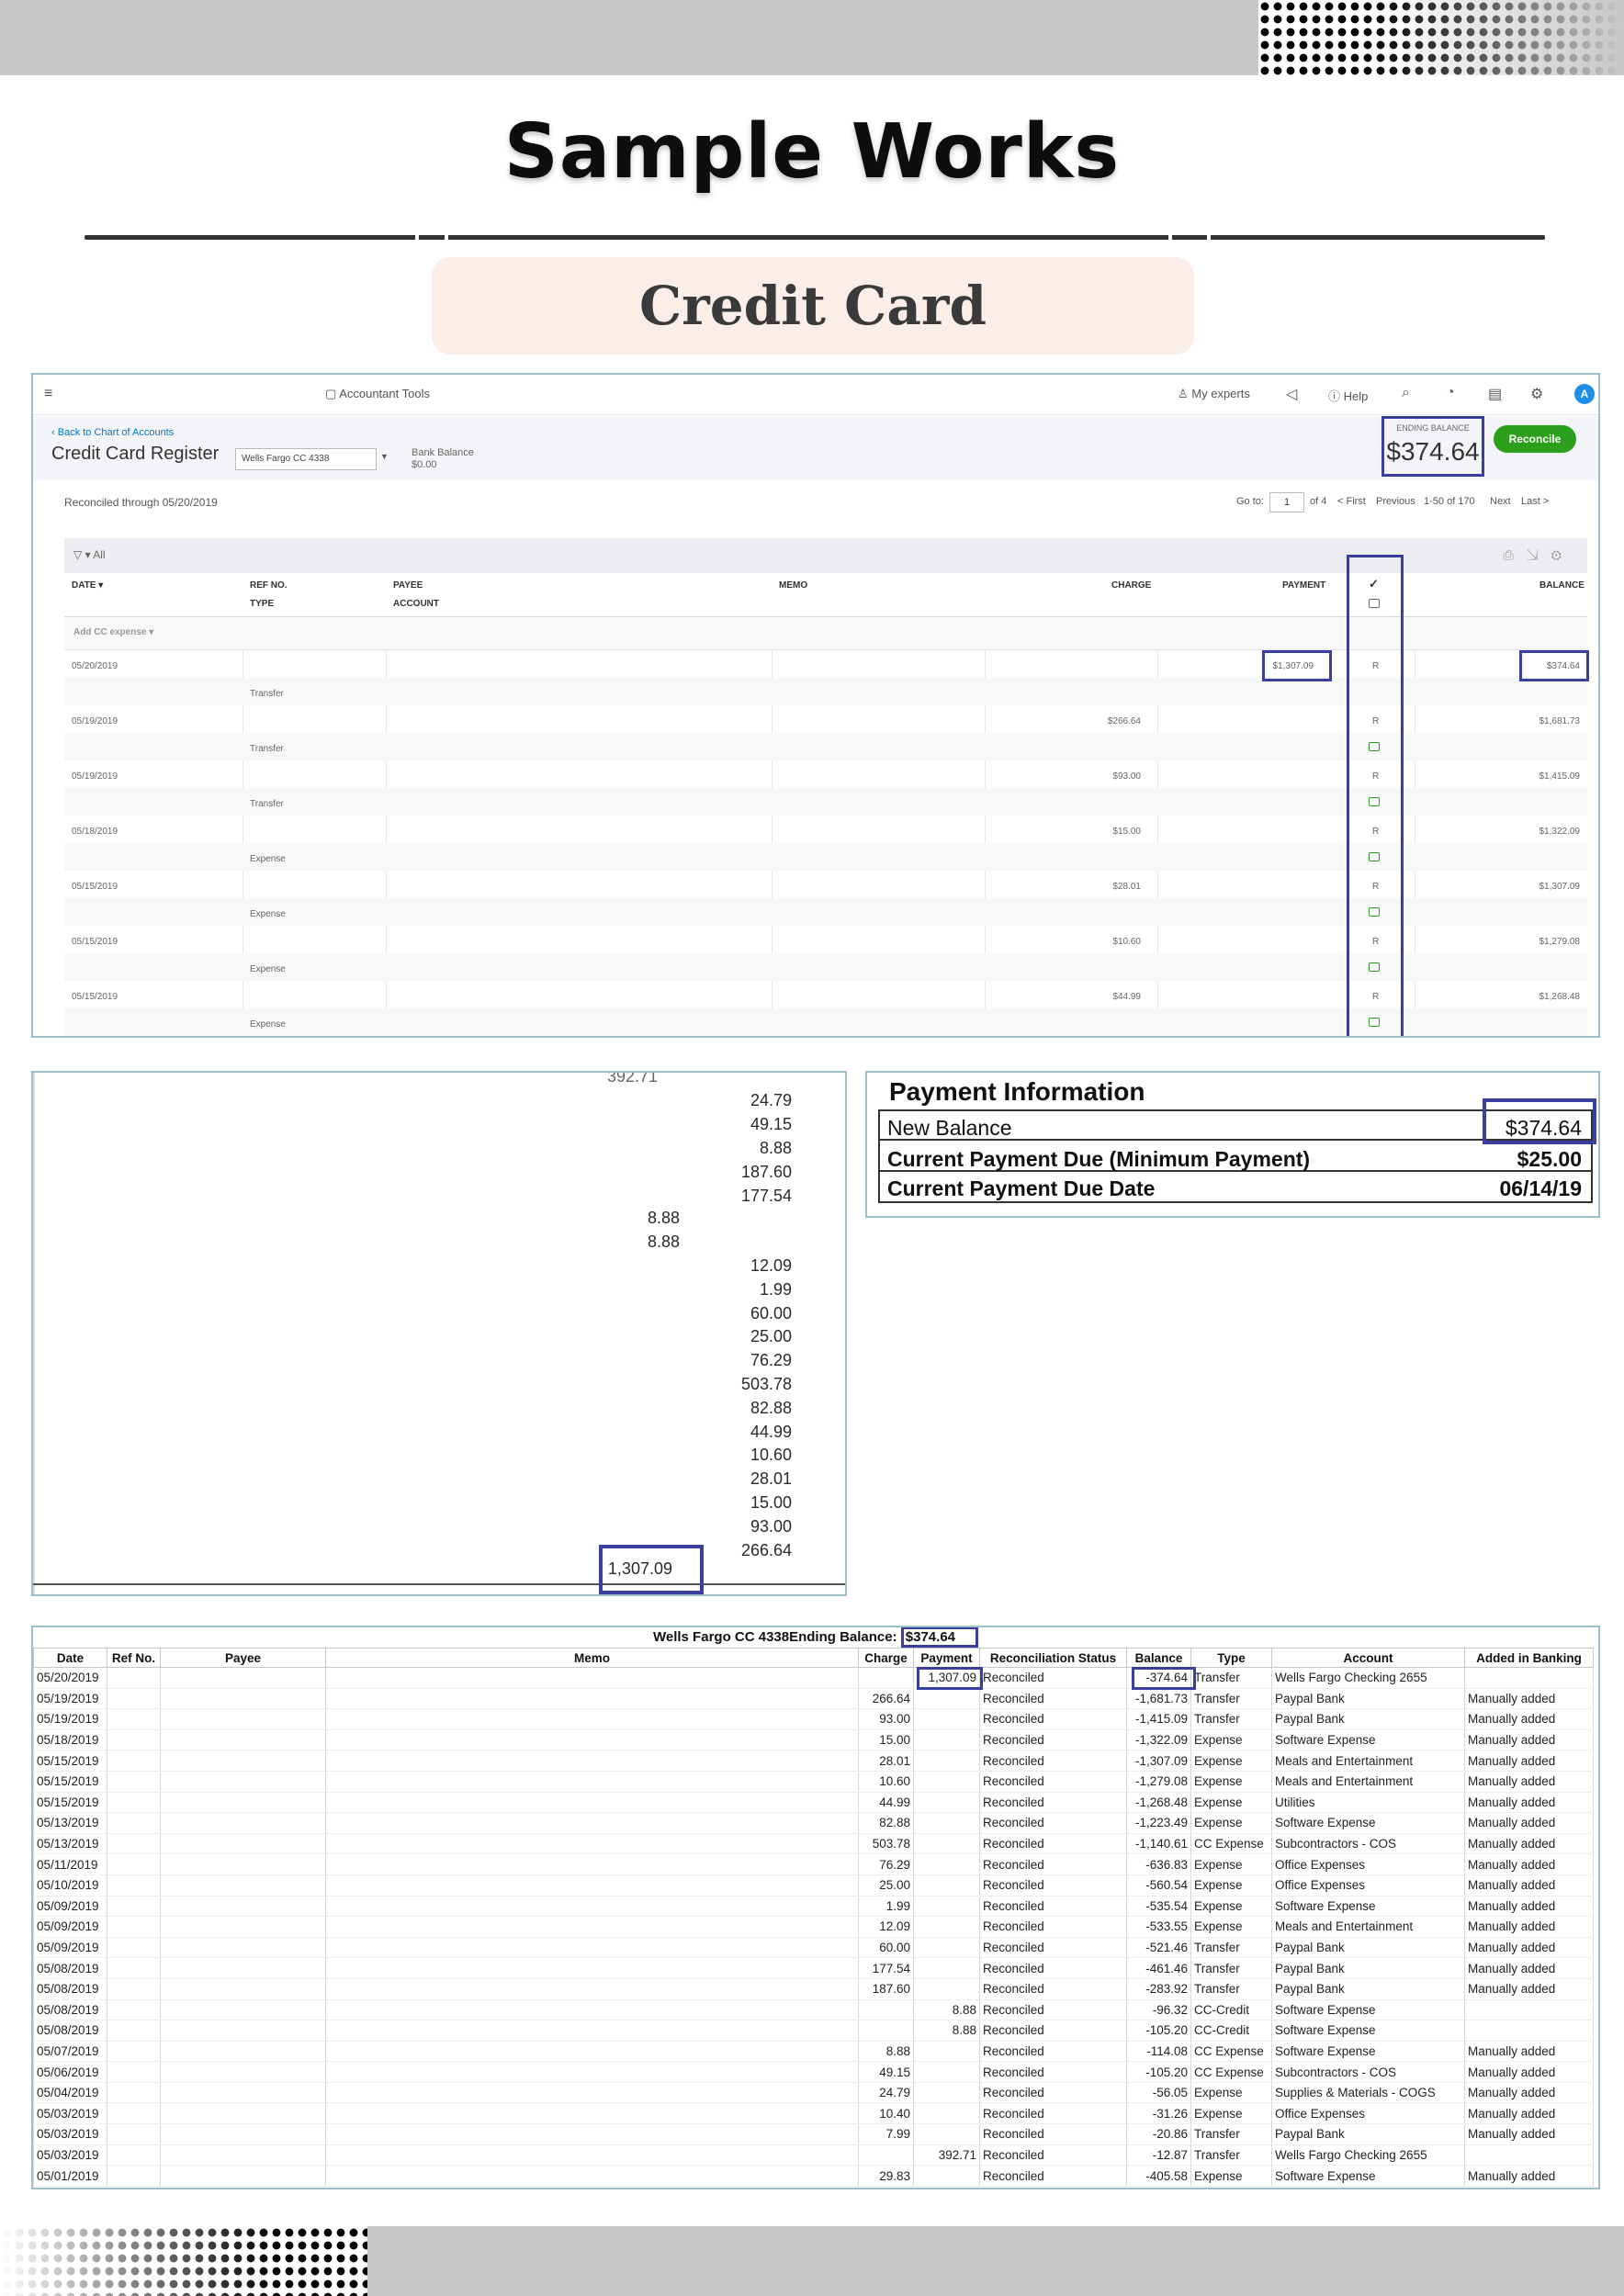 The image size is (1624, 2296). Describe the element at coordinates (1291, 394) in the screenshot. I see `megaphone-icon: ◁` at that location.